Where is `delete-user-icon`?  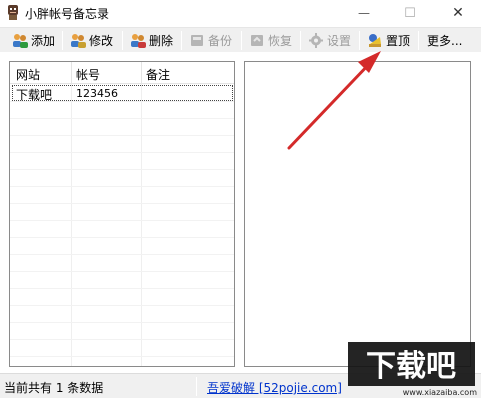 delete-user-icon is located at coordinates (138, 41).